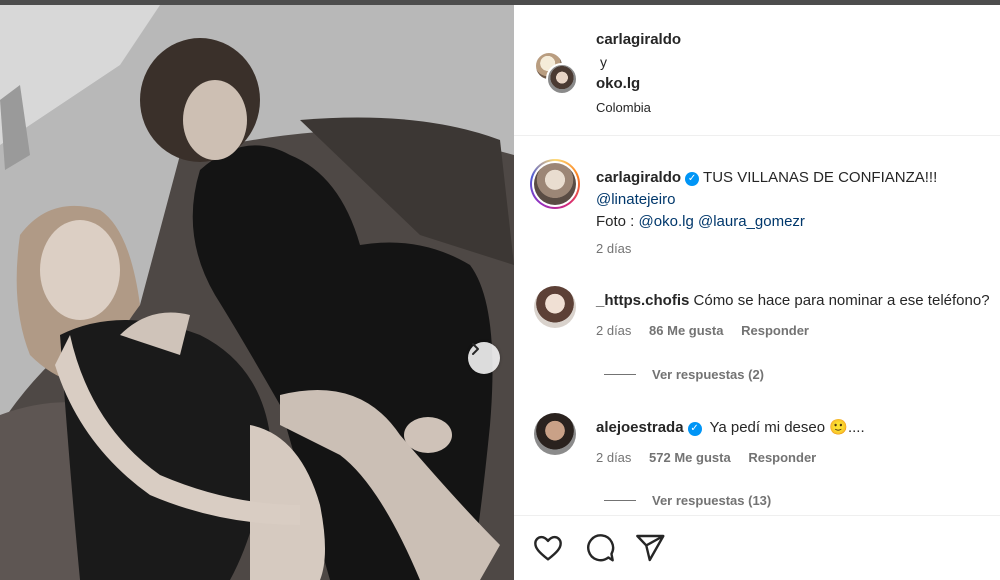 The height and width of the screenshot is (580, 1000). I want to click on mention-link: @laura_gomezr, so click(751, 221).